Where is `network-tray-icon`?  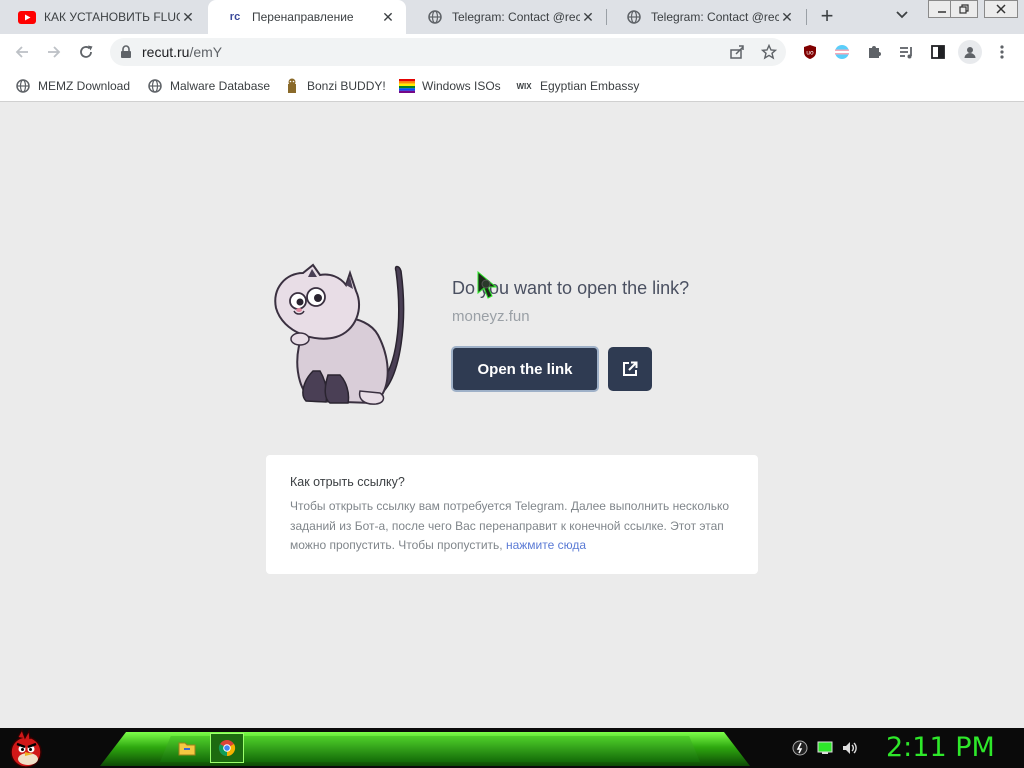 network-tray-icon is located at coordinates (800, 748).